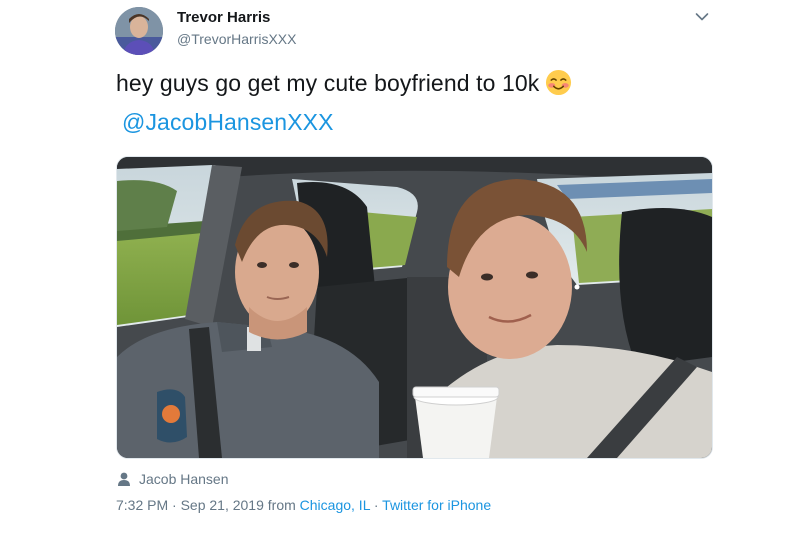 The width and height of the screenshot is (800, 533). I want to click on avatar-image, so click(139, 31).